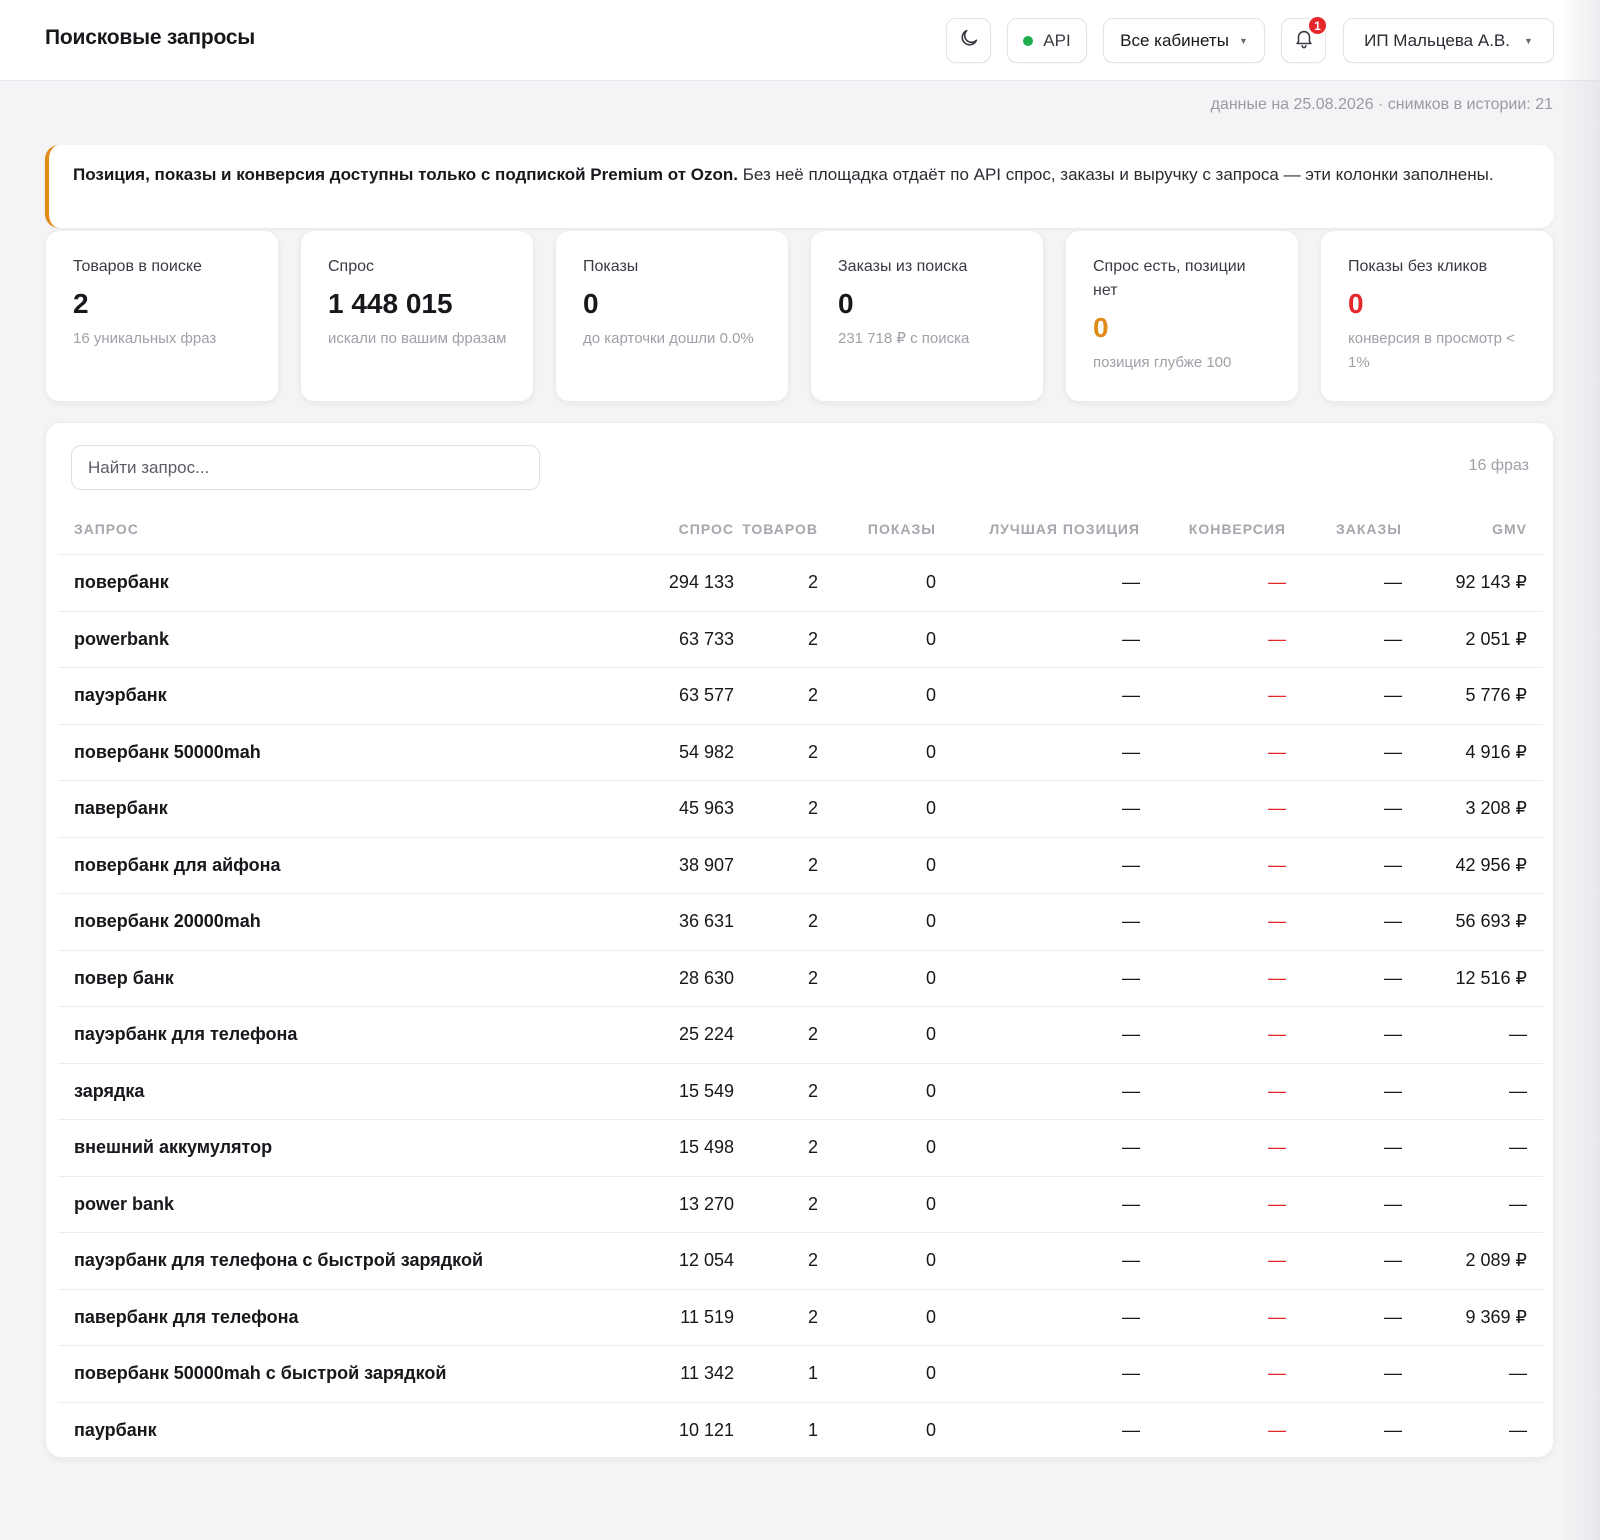 This screenshot has height=1540, width=1600. I want to click on query-cell: повербанк 20000mah, so click(167, 921).